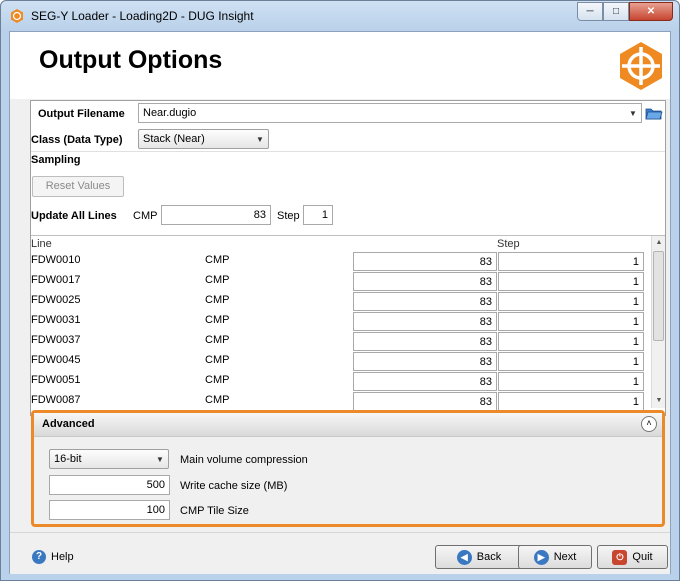 The height and width of the screenshot is (581, 680). I want to click on table-row: FDW0087 CMP 83 1, so click(341, 401).